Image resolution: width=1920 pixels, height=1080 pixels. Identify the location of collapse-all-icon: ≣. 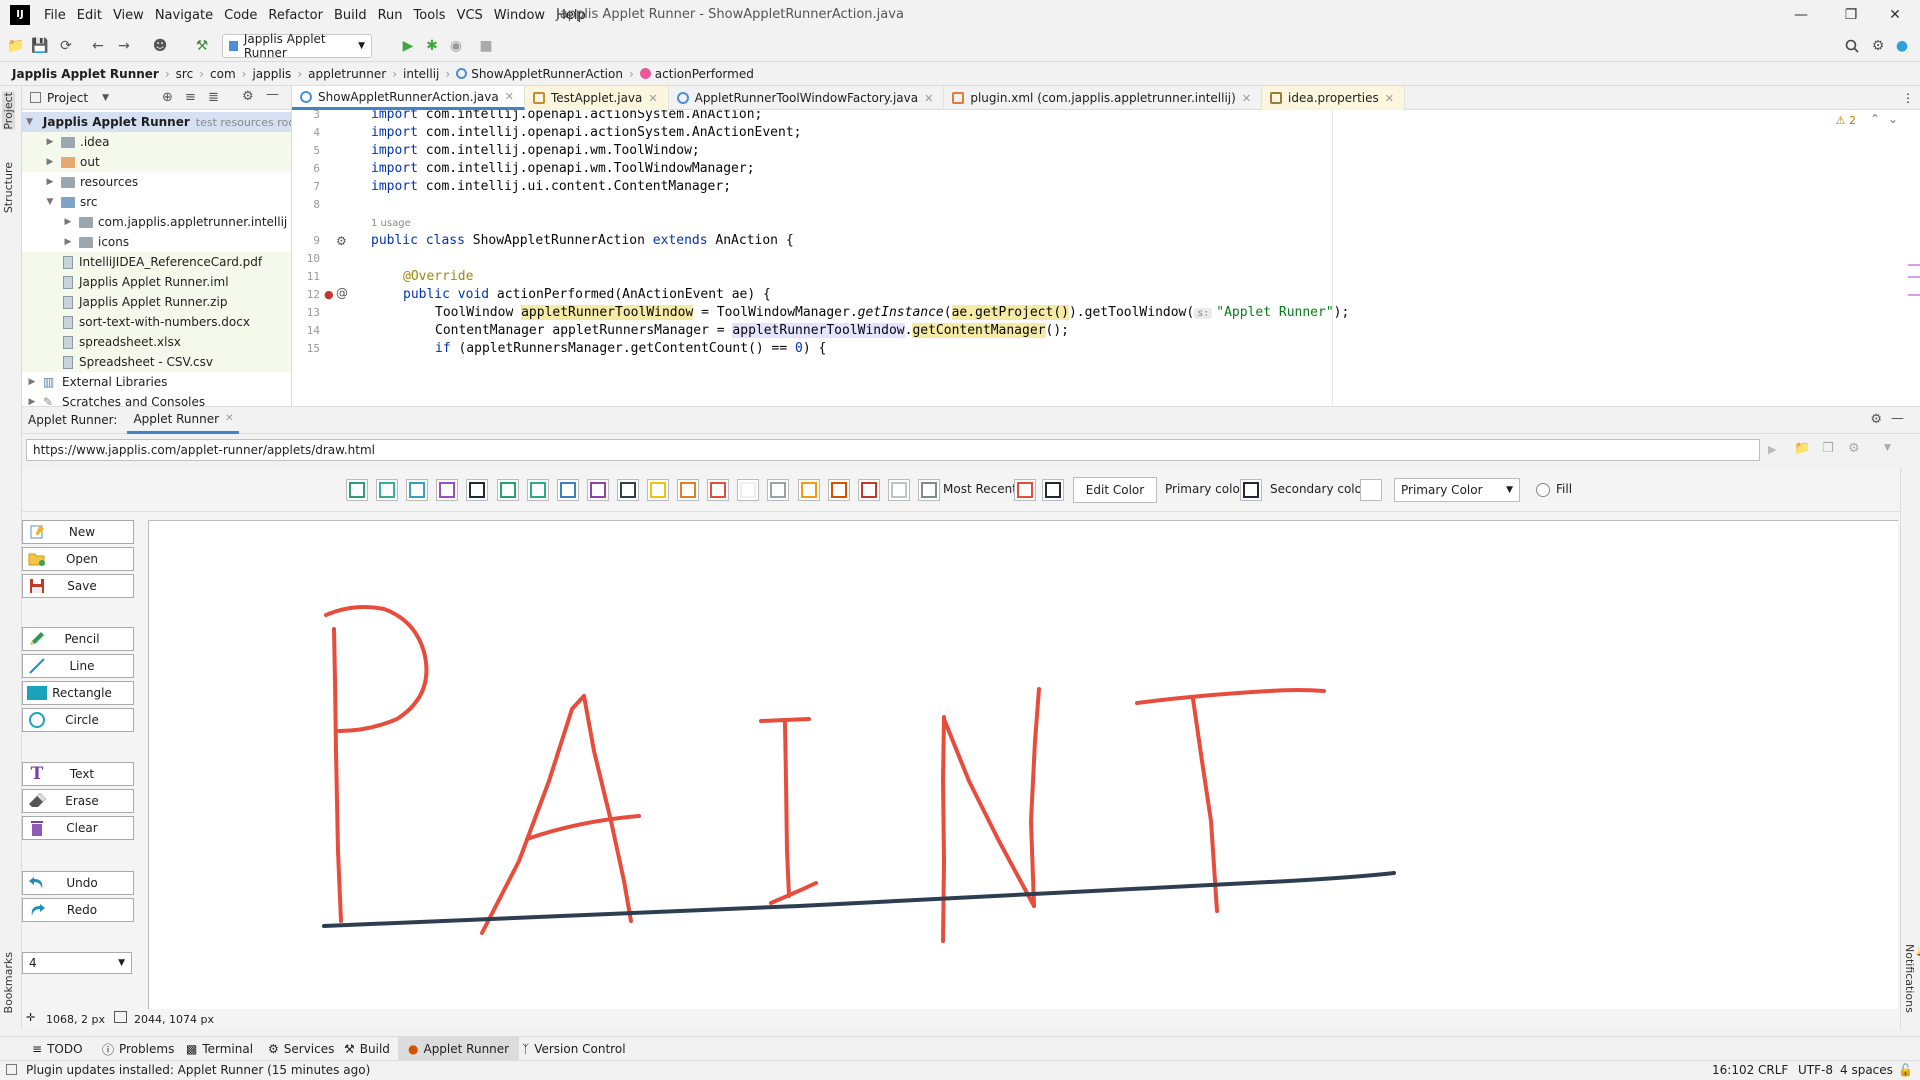
(213, 97).